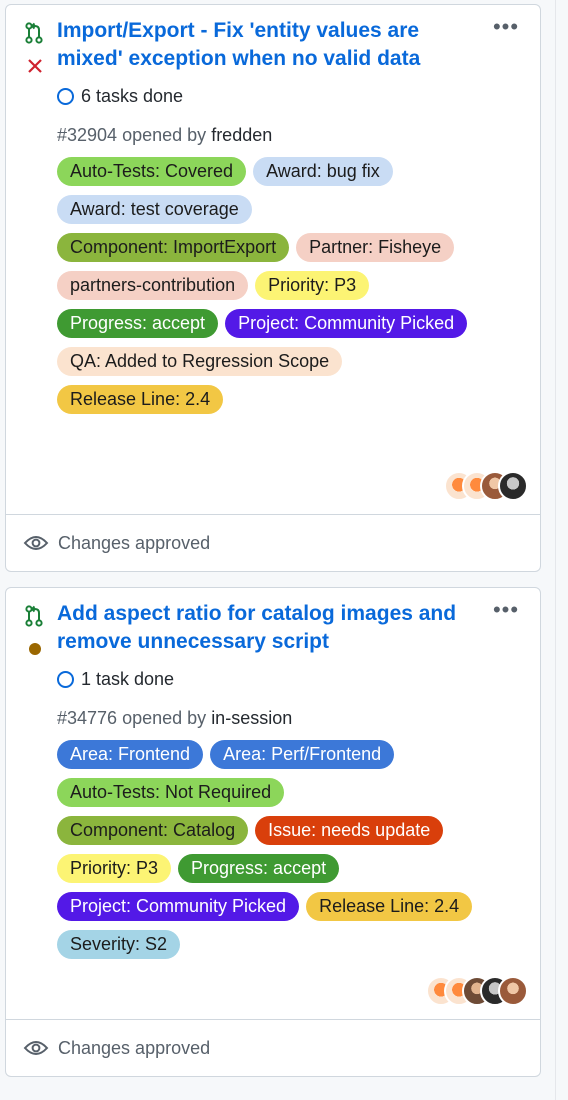  What do you see at coordinates (87, 135) in the screenshot?
I see `pr-number: #32904` at bounding box center [87, 135].